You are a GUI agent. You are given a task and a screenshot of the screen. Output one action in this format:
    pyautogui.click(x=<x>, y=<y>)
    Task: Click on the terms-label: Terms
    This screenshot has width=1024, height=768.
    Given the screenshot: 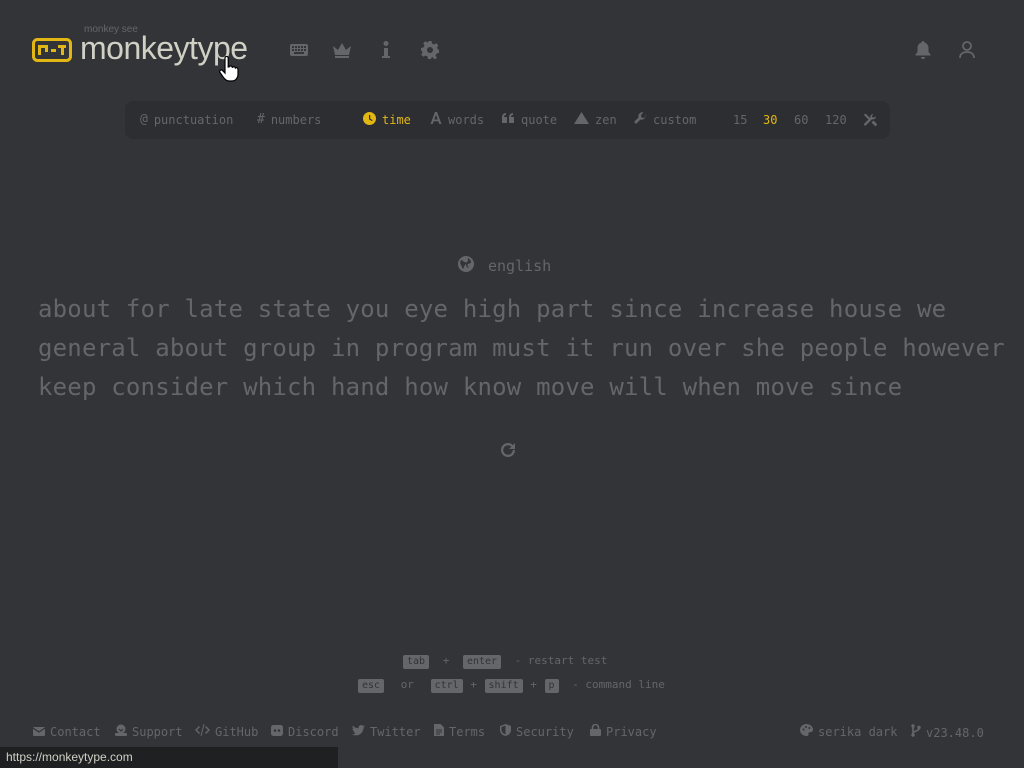 What is the action you would take?
    pyautogui.click(x=467, y=732)
    